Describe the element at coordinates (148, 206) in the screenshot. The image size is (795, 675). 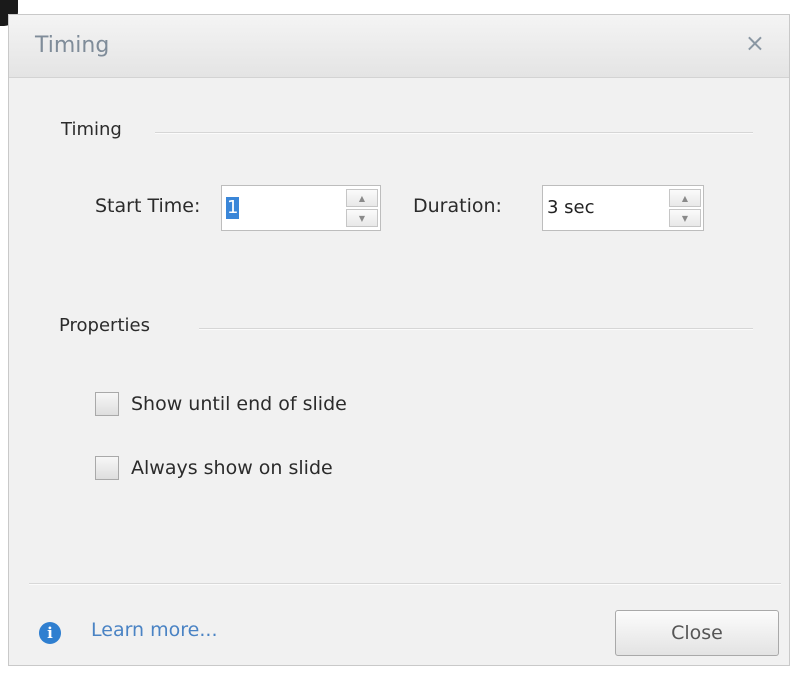
I see `start-time-label: Start Time:` at that location.